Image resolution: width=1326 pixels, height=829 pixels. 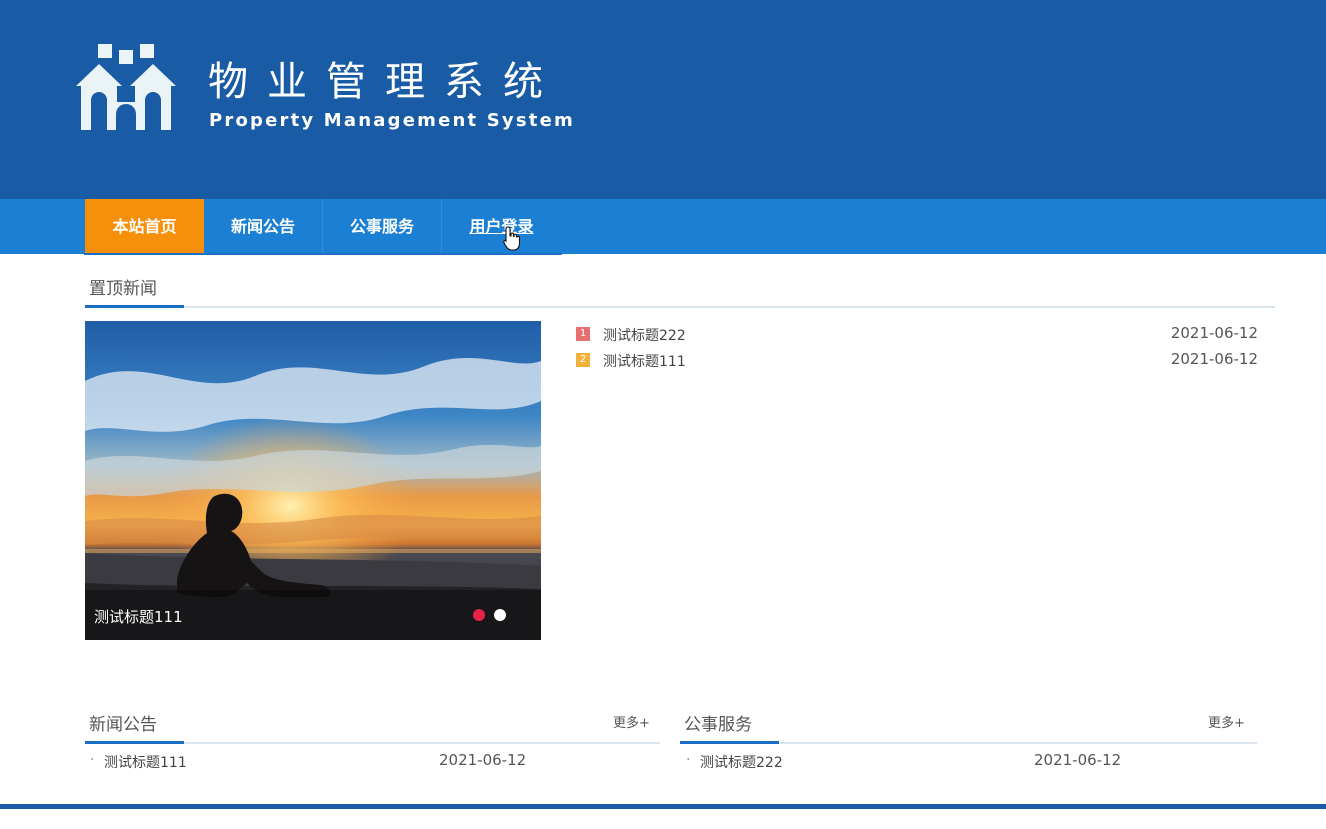 I want to click on footer-bar, so click(x=663, y=806).